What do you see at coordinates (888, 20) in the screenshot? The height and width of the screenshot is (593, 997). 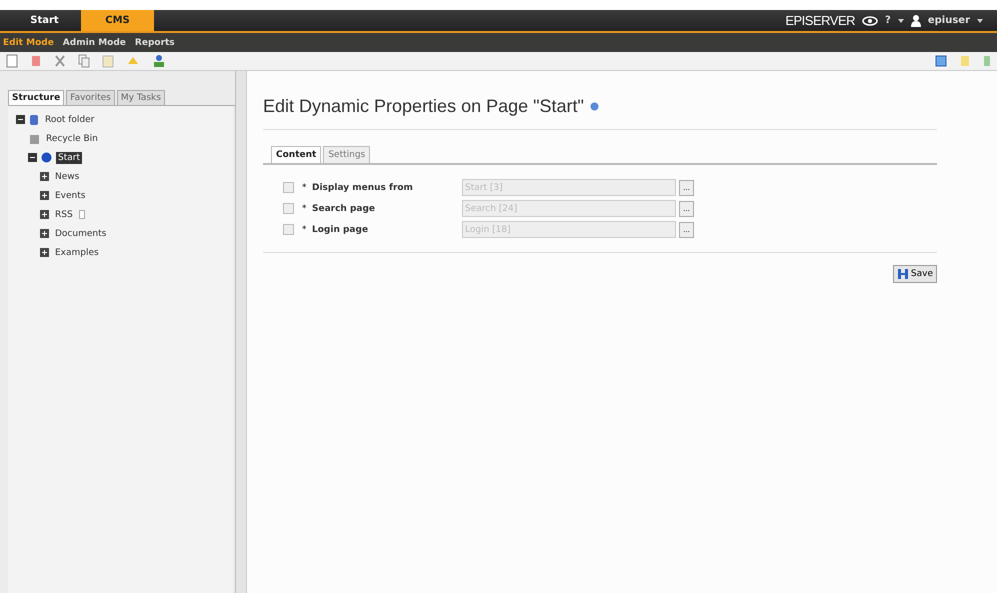 I see `help-menu: ?` at bounding box center [888, 20].